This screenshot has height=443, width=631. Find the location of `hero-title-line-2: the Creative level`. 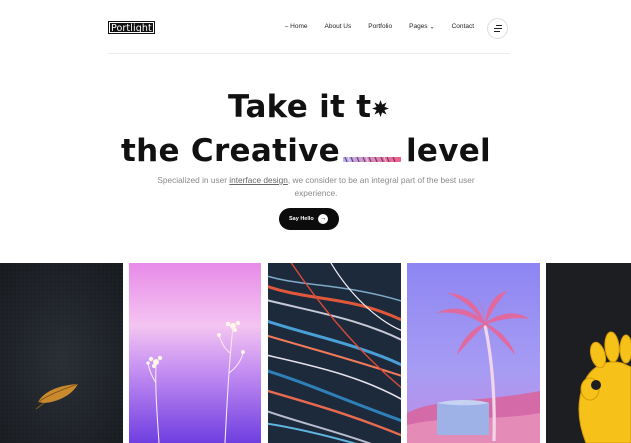

hero-title-line-2: the Creative level is located at coordinates (306, 151).